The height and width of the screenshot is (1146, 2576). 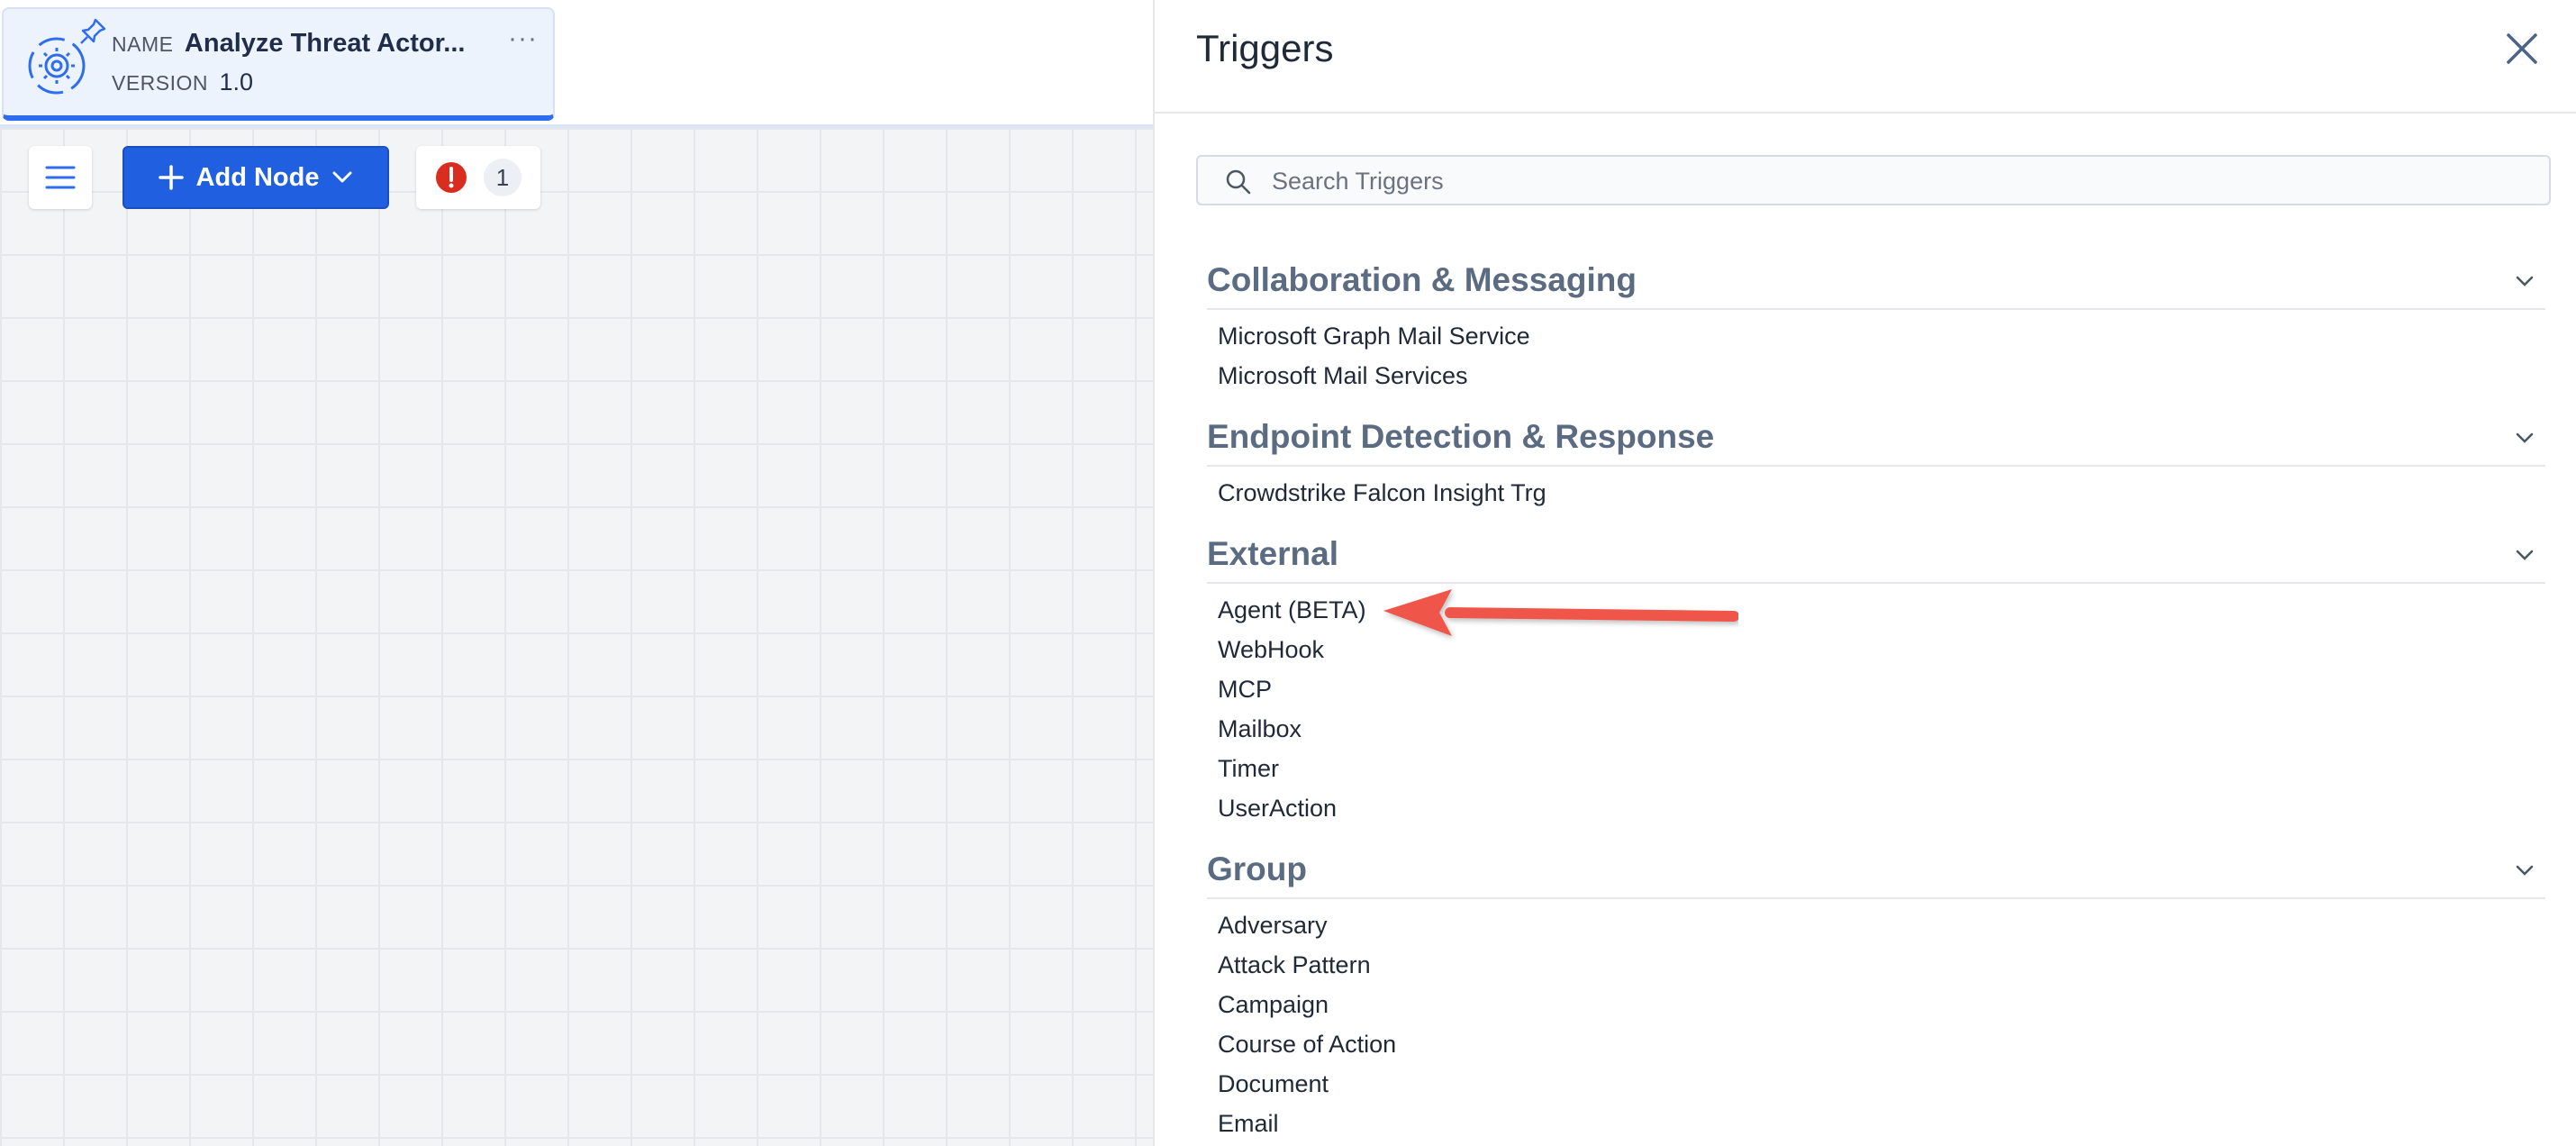 What do you see at coordinates (1294, 965) in the screenshot?
I see `trigger-item: Attack Pattern` at bounding box center [1294, 965].